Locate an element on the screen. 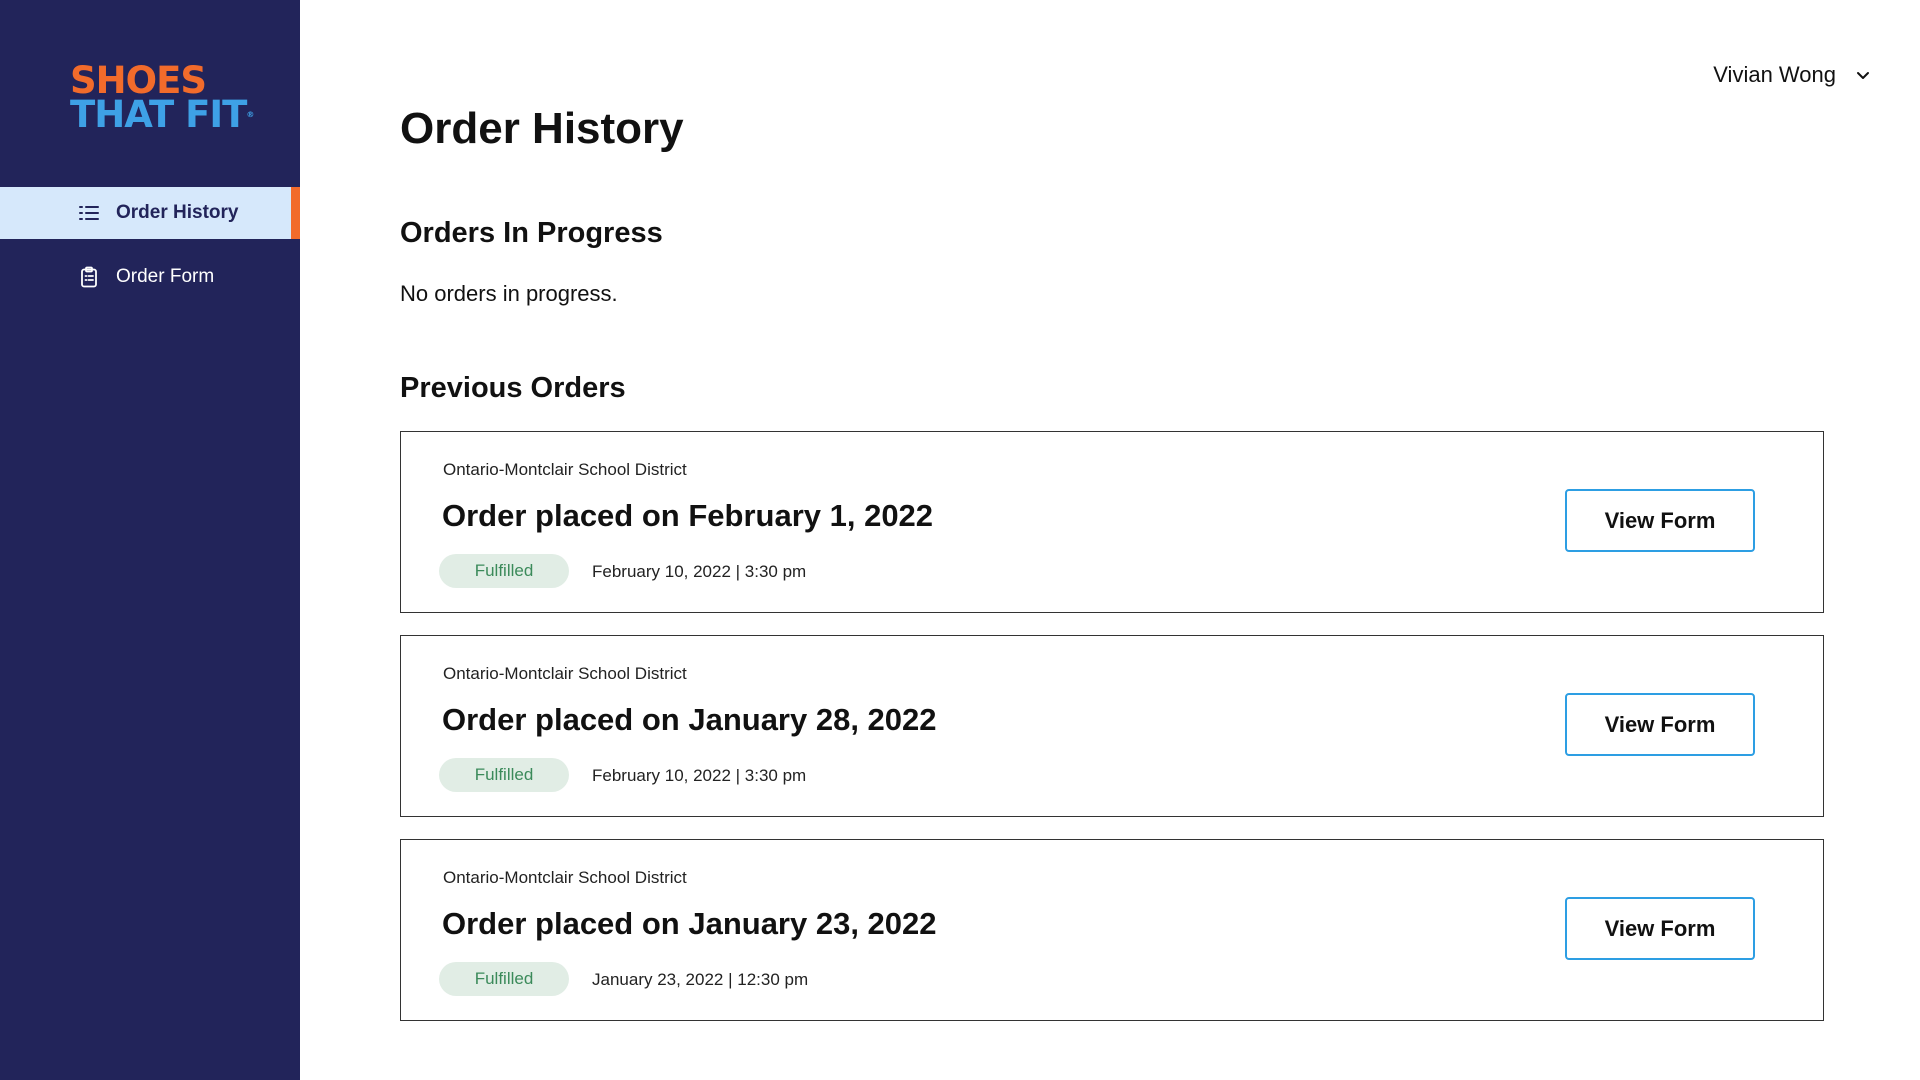 The image size is (1920, 1080). previous-orders-heading: Previous Orders is located at coordinates (513, 388).